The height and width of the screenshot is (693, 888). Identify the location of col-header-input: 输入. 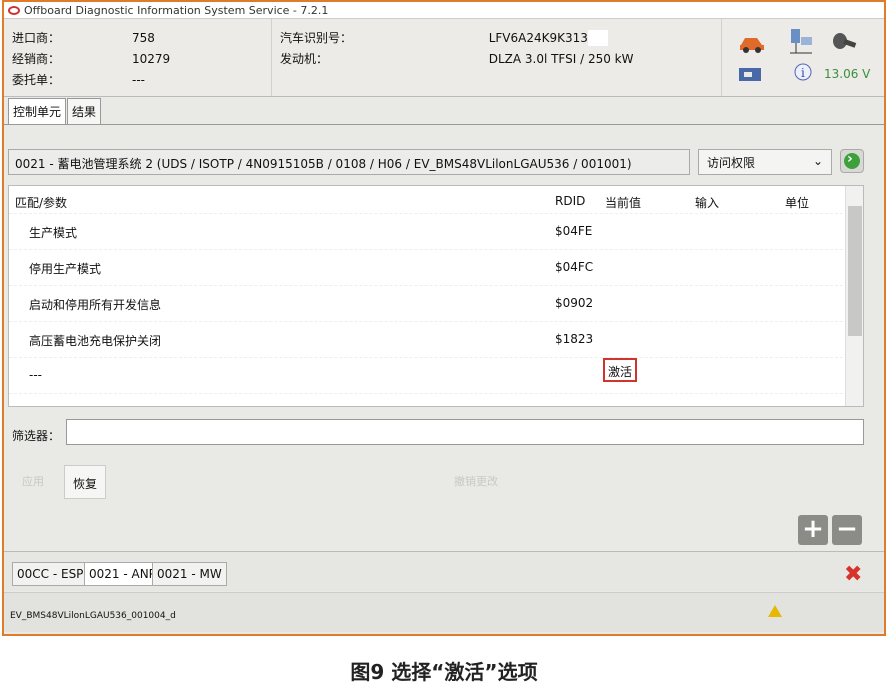
(707, 202).